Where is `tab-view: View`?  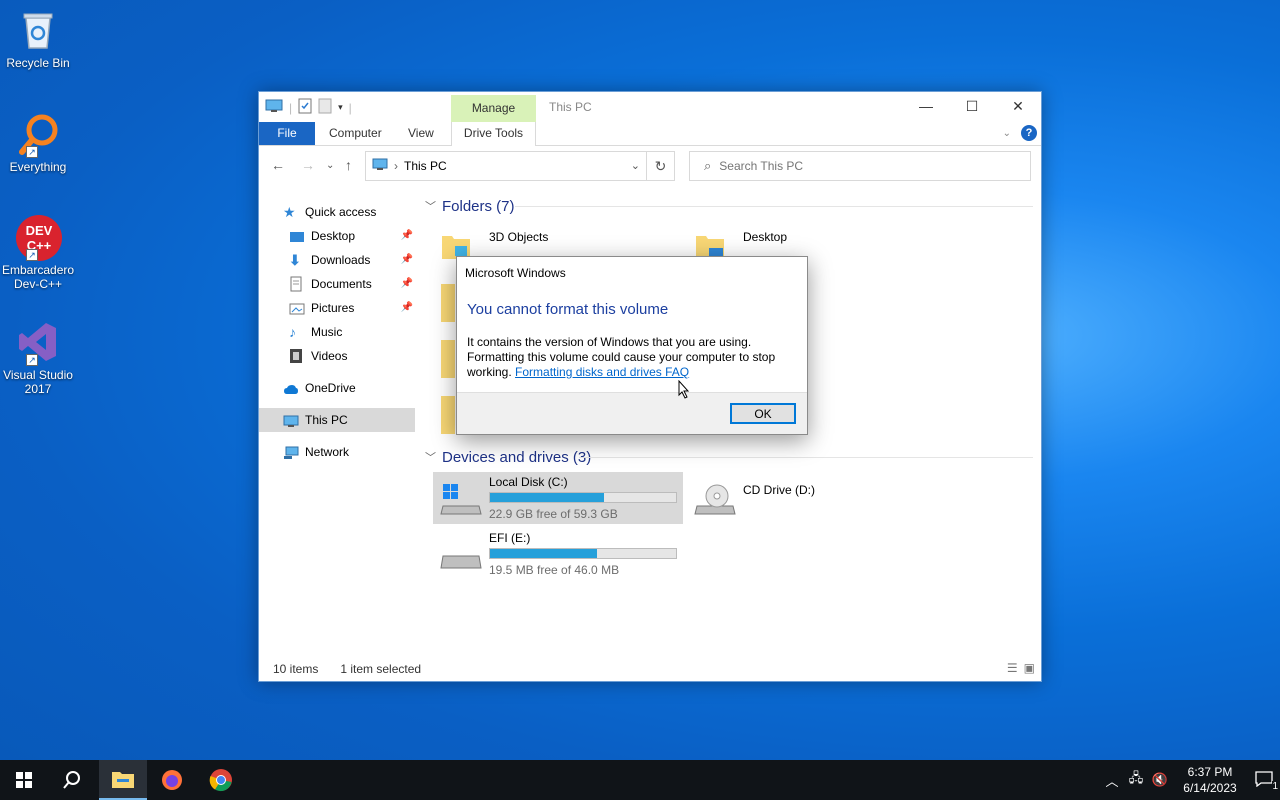 tab-view: View is located at coordinates (421, 133).